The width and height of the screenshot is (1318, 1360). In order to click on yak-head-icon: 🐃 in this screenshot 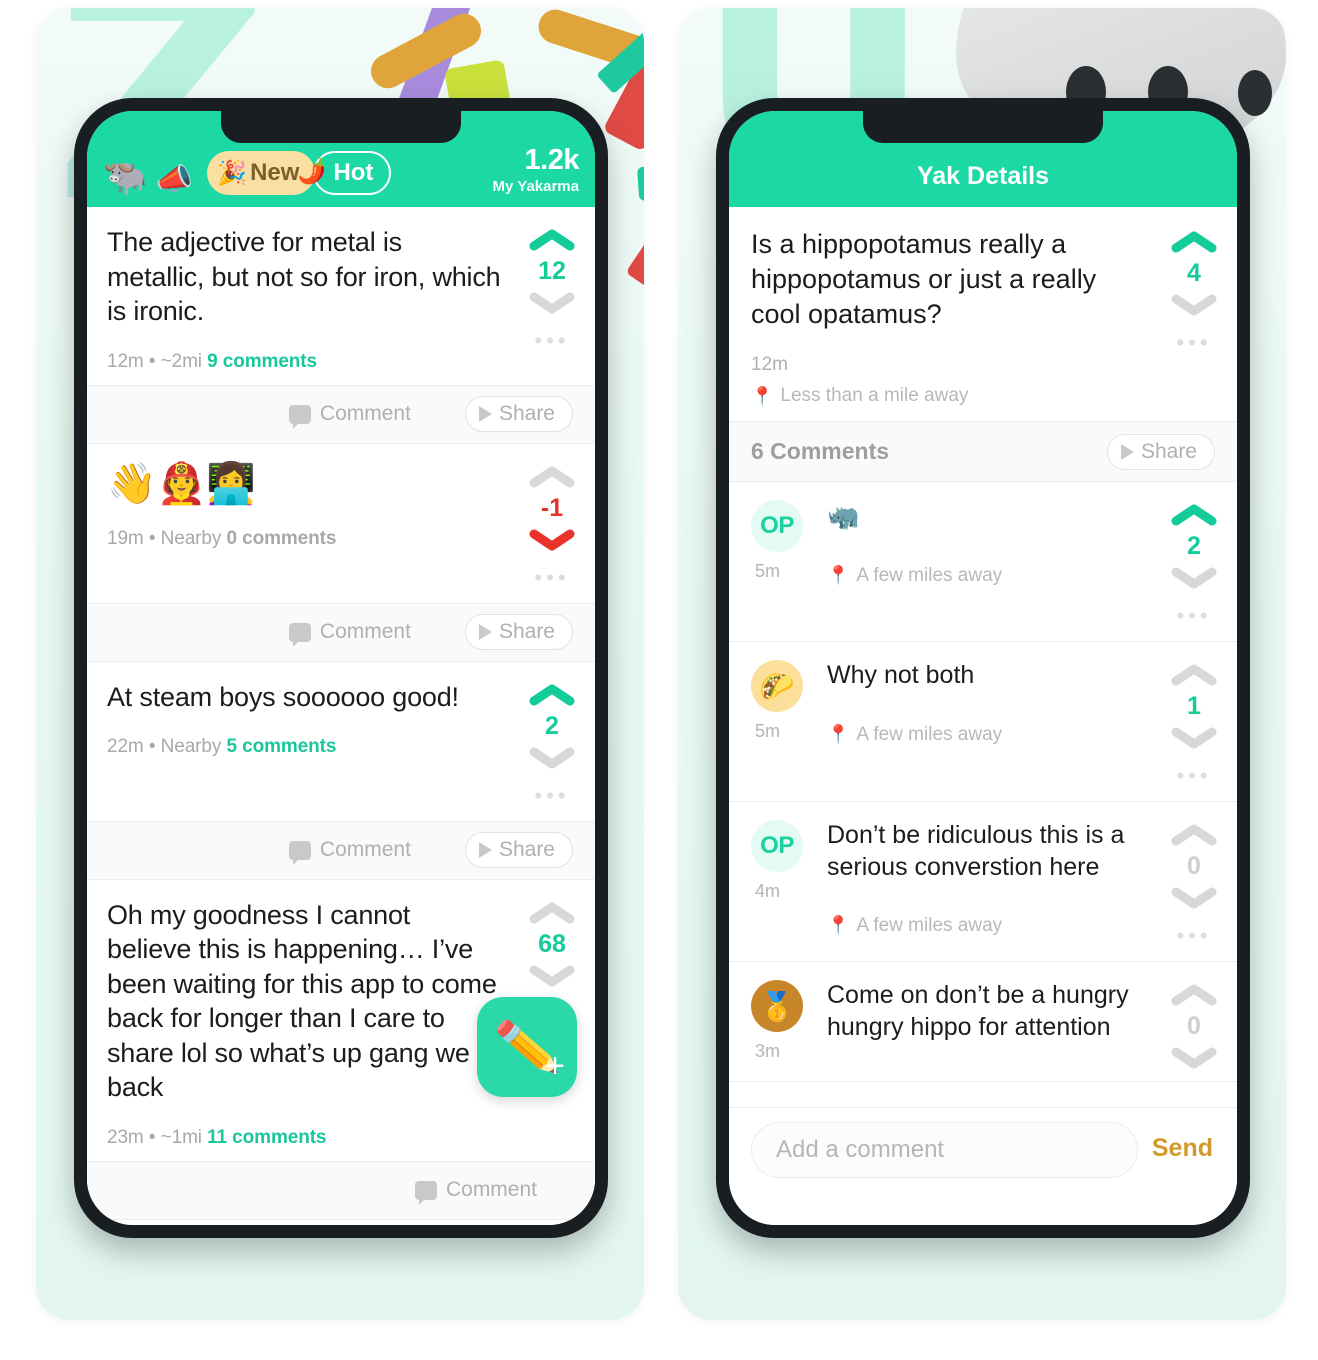, I will do `click(125, 177)`.